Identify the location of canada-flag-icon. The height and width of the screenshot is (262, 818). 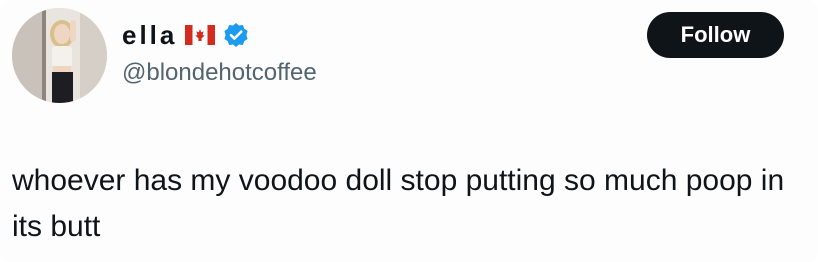
(200, 35).